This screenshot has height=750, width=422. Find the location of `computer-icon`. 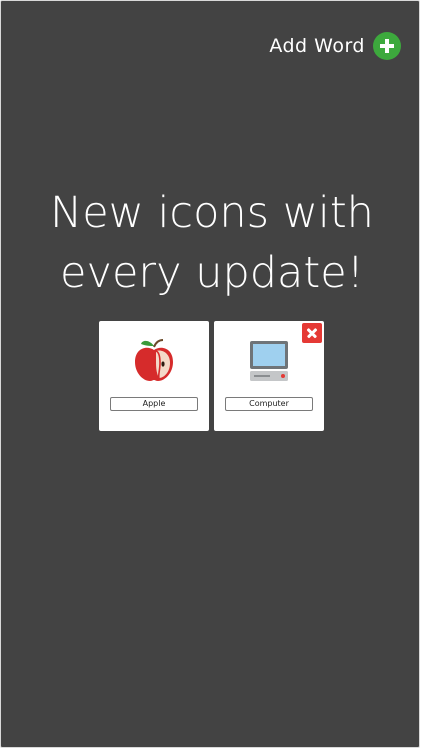

computer-icon is located at coordinates (269, 361).